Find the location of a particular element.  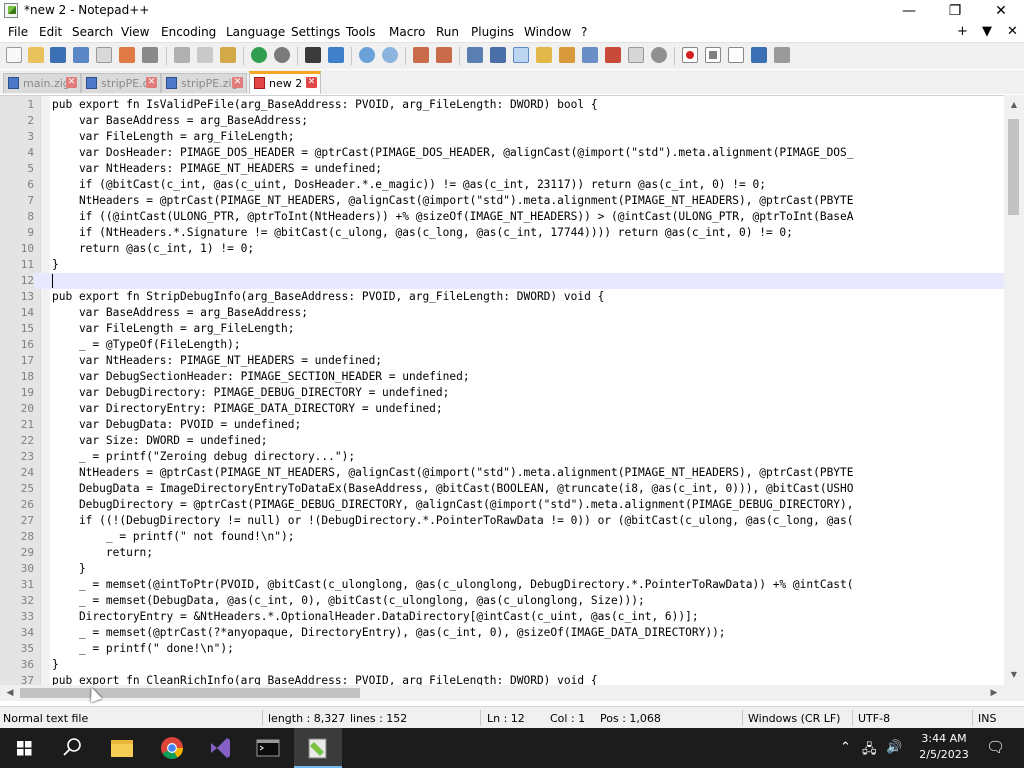

code-text: return; is located at coordinates (102, 553).